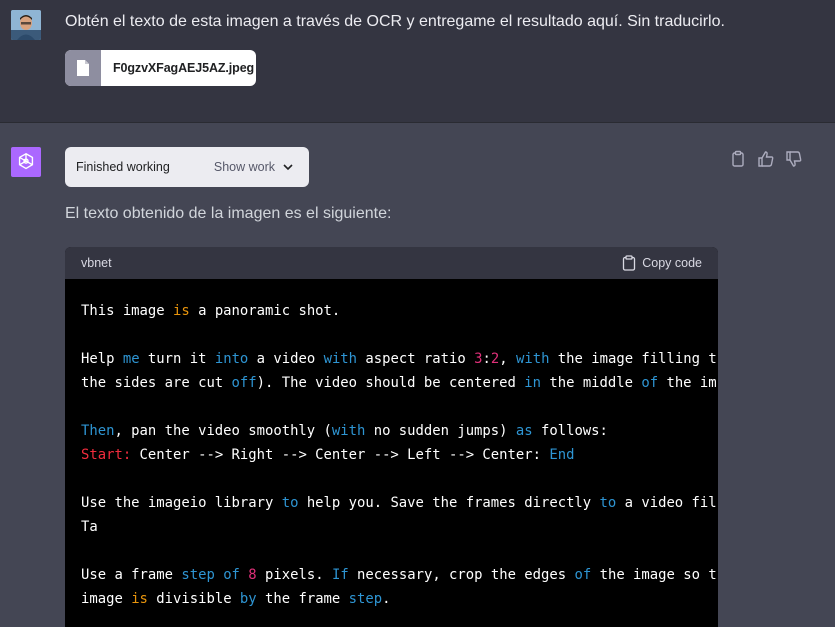 This screenshot has height=627, width=835. Describe the element at coordinates (131, 359) in the screenshot. I see `code-token: me` at that location.